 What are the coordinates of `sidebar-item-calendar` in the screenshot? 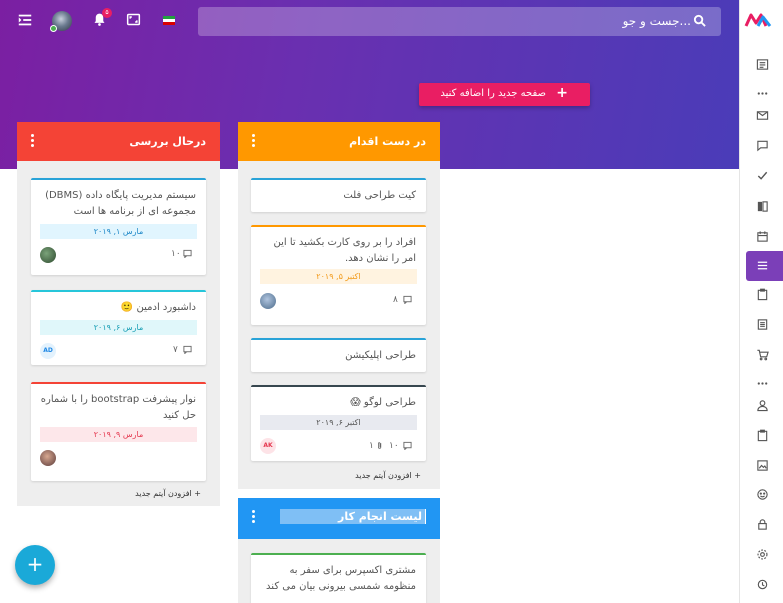 It's located at (762, 237).